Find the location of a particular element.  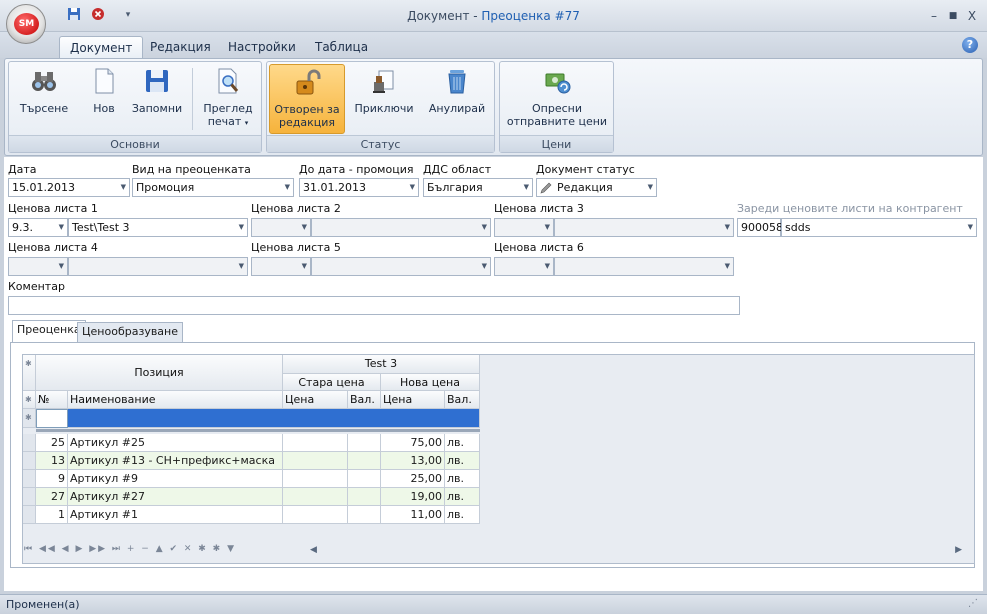

tab-table: Таблица is located at coordinates (341, 47).